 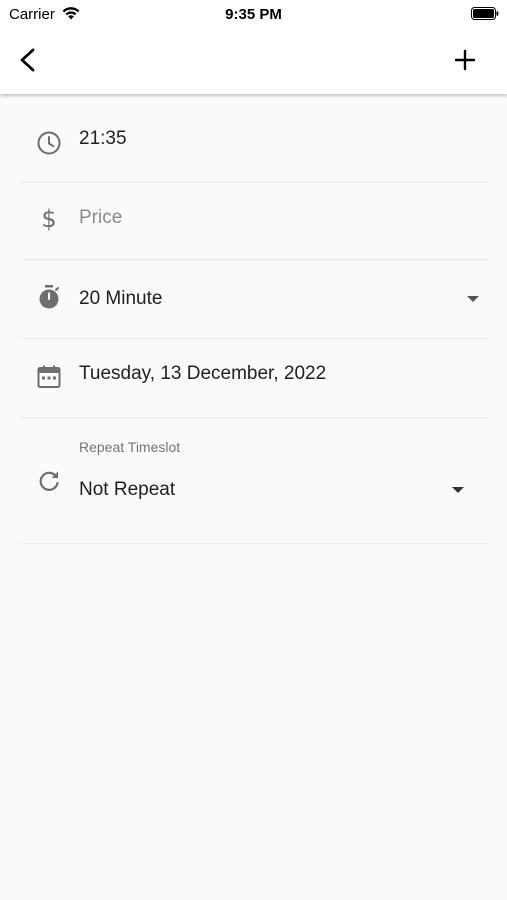 What do you see at coordinates (254, 221) in the screenshot?
I see `price-field: $ Price` at bounding box center [254, 221].